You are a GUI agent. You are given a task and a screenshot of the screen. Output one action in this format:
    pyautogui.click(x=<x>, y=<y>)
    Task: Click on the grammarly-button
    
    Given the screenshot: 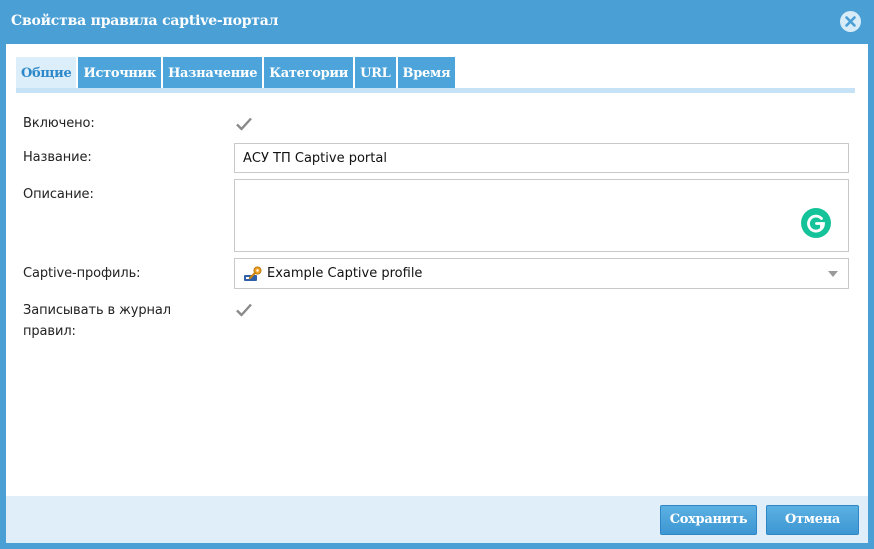 What is the action you would take?
    pyautogui.click(x=816, y=223)
    